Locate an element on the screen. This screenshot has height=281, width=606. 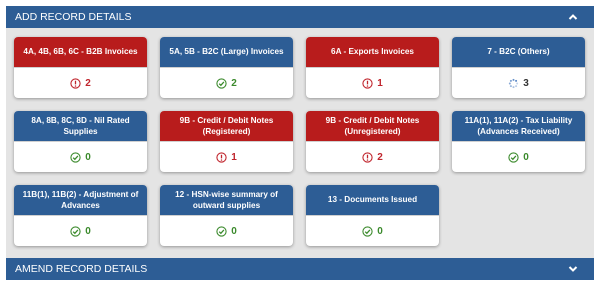
tile-title: 9B - Credit / Debit Notes (Unregistered) is located at coordinates (372, 126).